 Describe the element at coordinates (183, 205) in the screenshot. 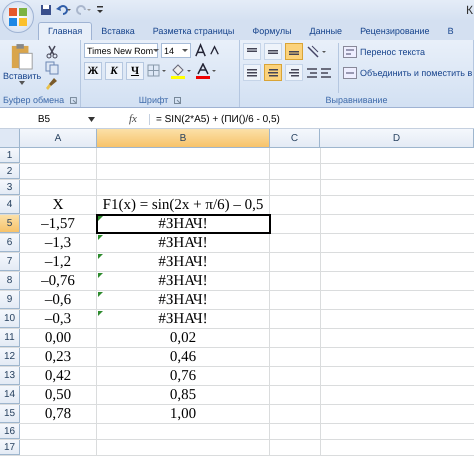

I see `table-cell: F1(x) = sin(2x + π/6) – 0,5` at that location.